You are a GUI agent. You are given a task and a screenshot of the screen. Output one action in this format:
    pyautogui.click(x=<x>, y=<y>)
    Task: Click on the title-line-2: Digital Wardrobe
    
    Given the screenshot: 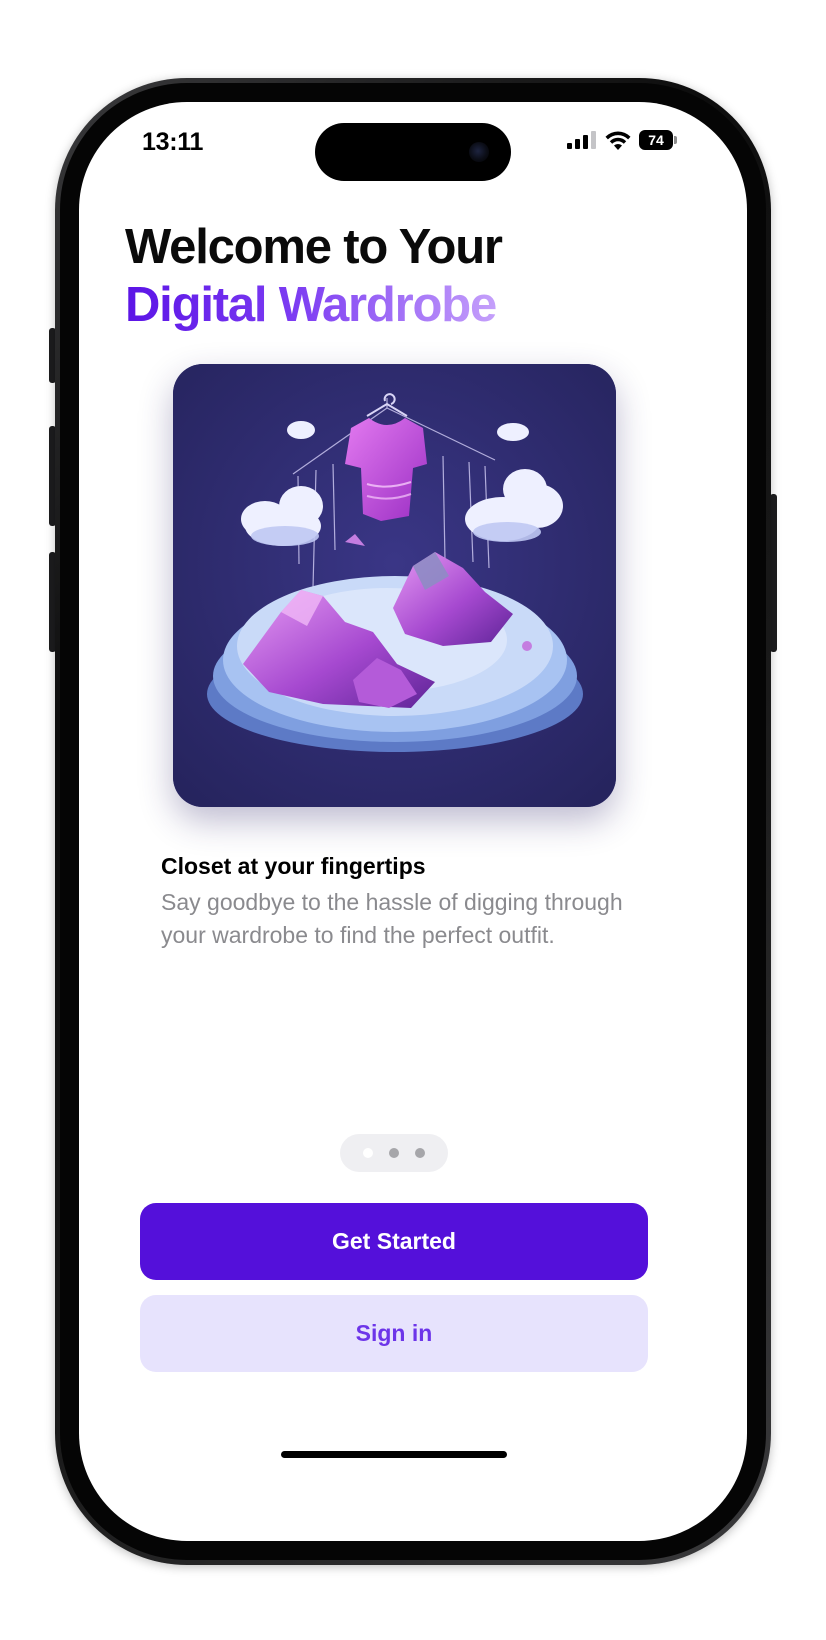 What is the action you would take?
    pyautogui.click(x=313, y=305)
    